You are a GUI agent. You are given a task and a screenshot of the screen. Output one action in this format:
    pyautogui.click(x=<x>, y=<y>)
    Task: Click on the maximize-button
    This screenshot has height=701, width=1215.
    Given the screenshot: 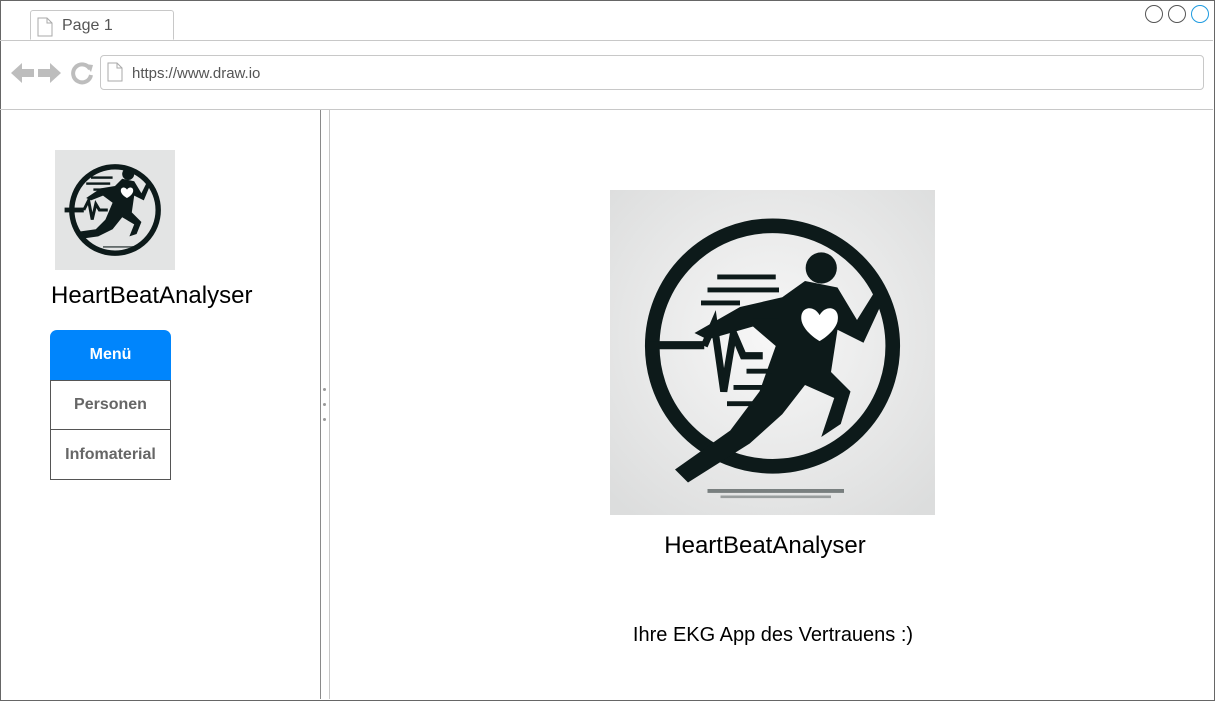 What is the action you would take?
    pyautogui.click(x=1177, y=14)
    